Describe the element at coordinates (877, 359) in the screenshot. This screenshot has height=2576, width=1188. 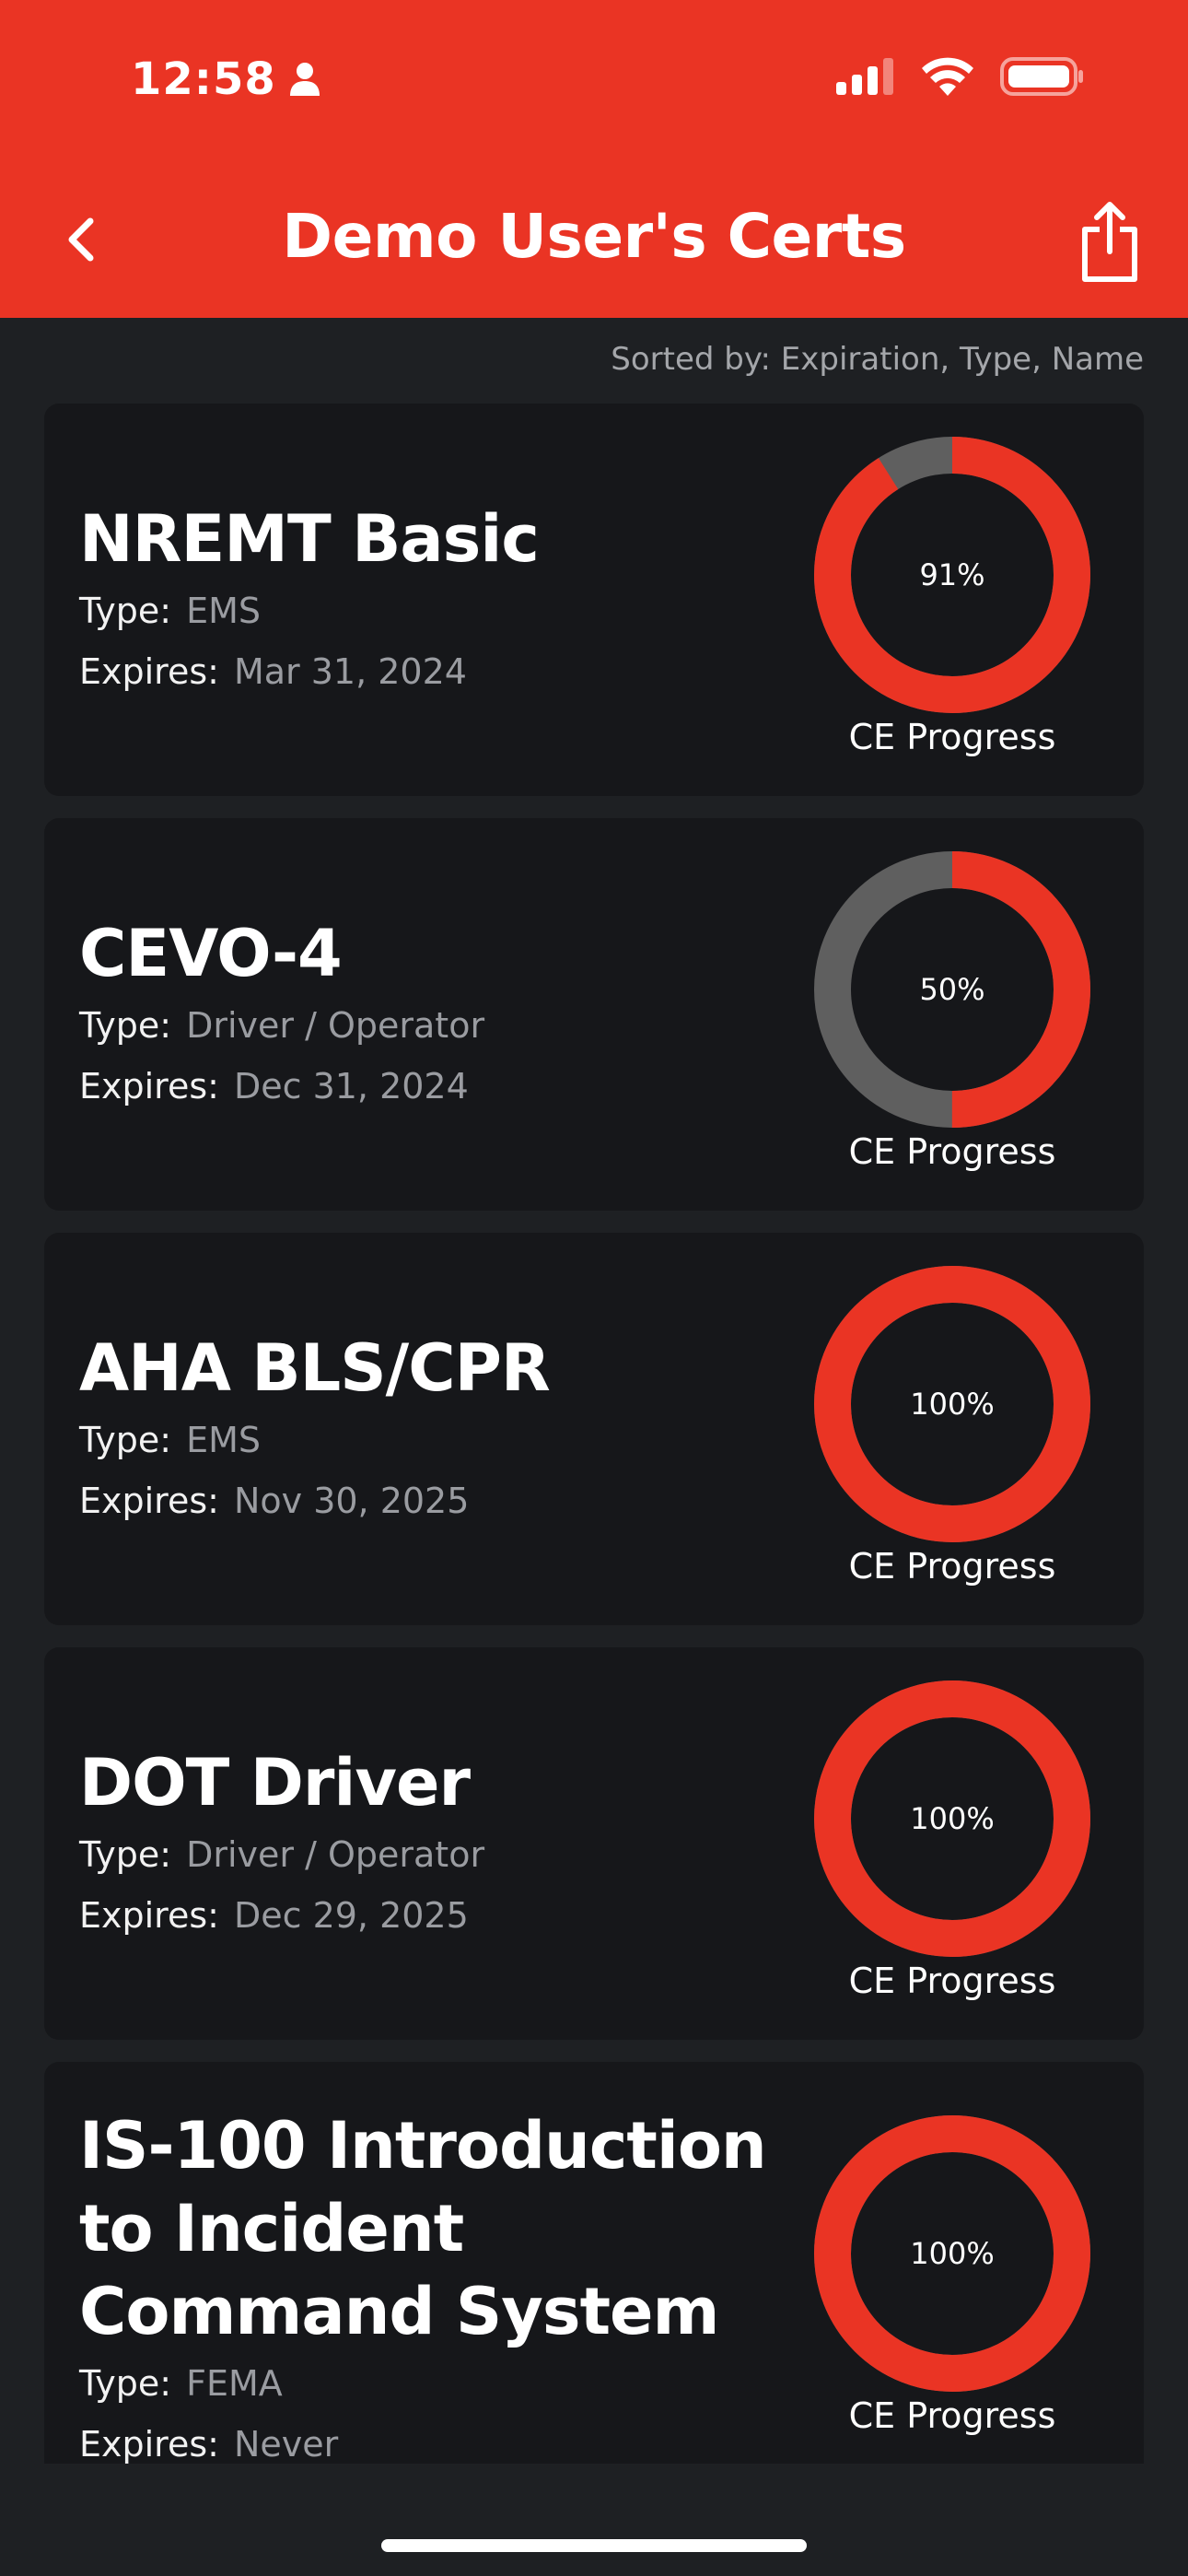
I see `sort-label: Sorted by: Expiration, Type, Name` at that location.